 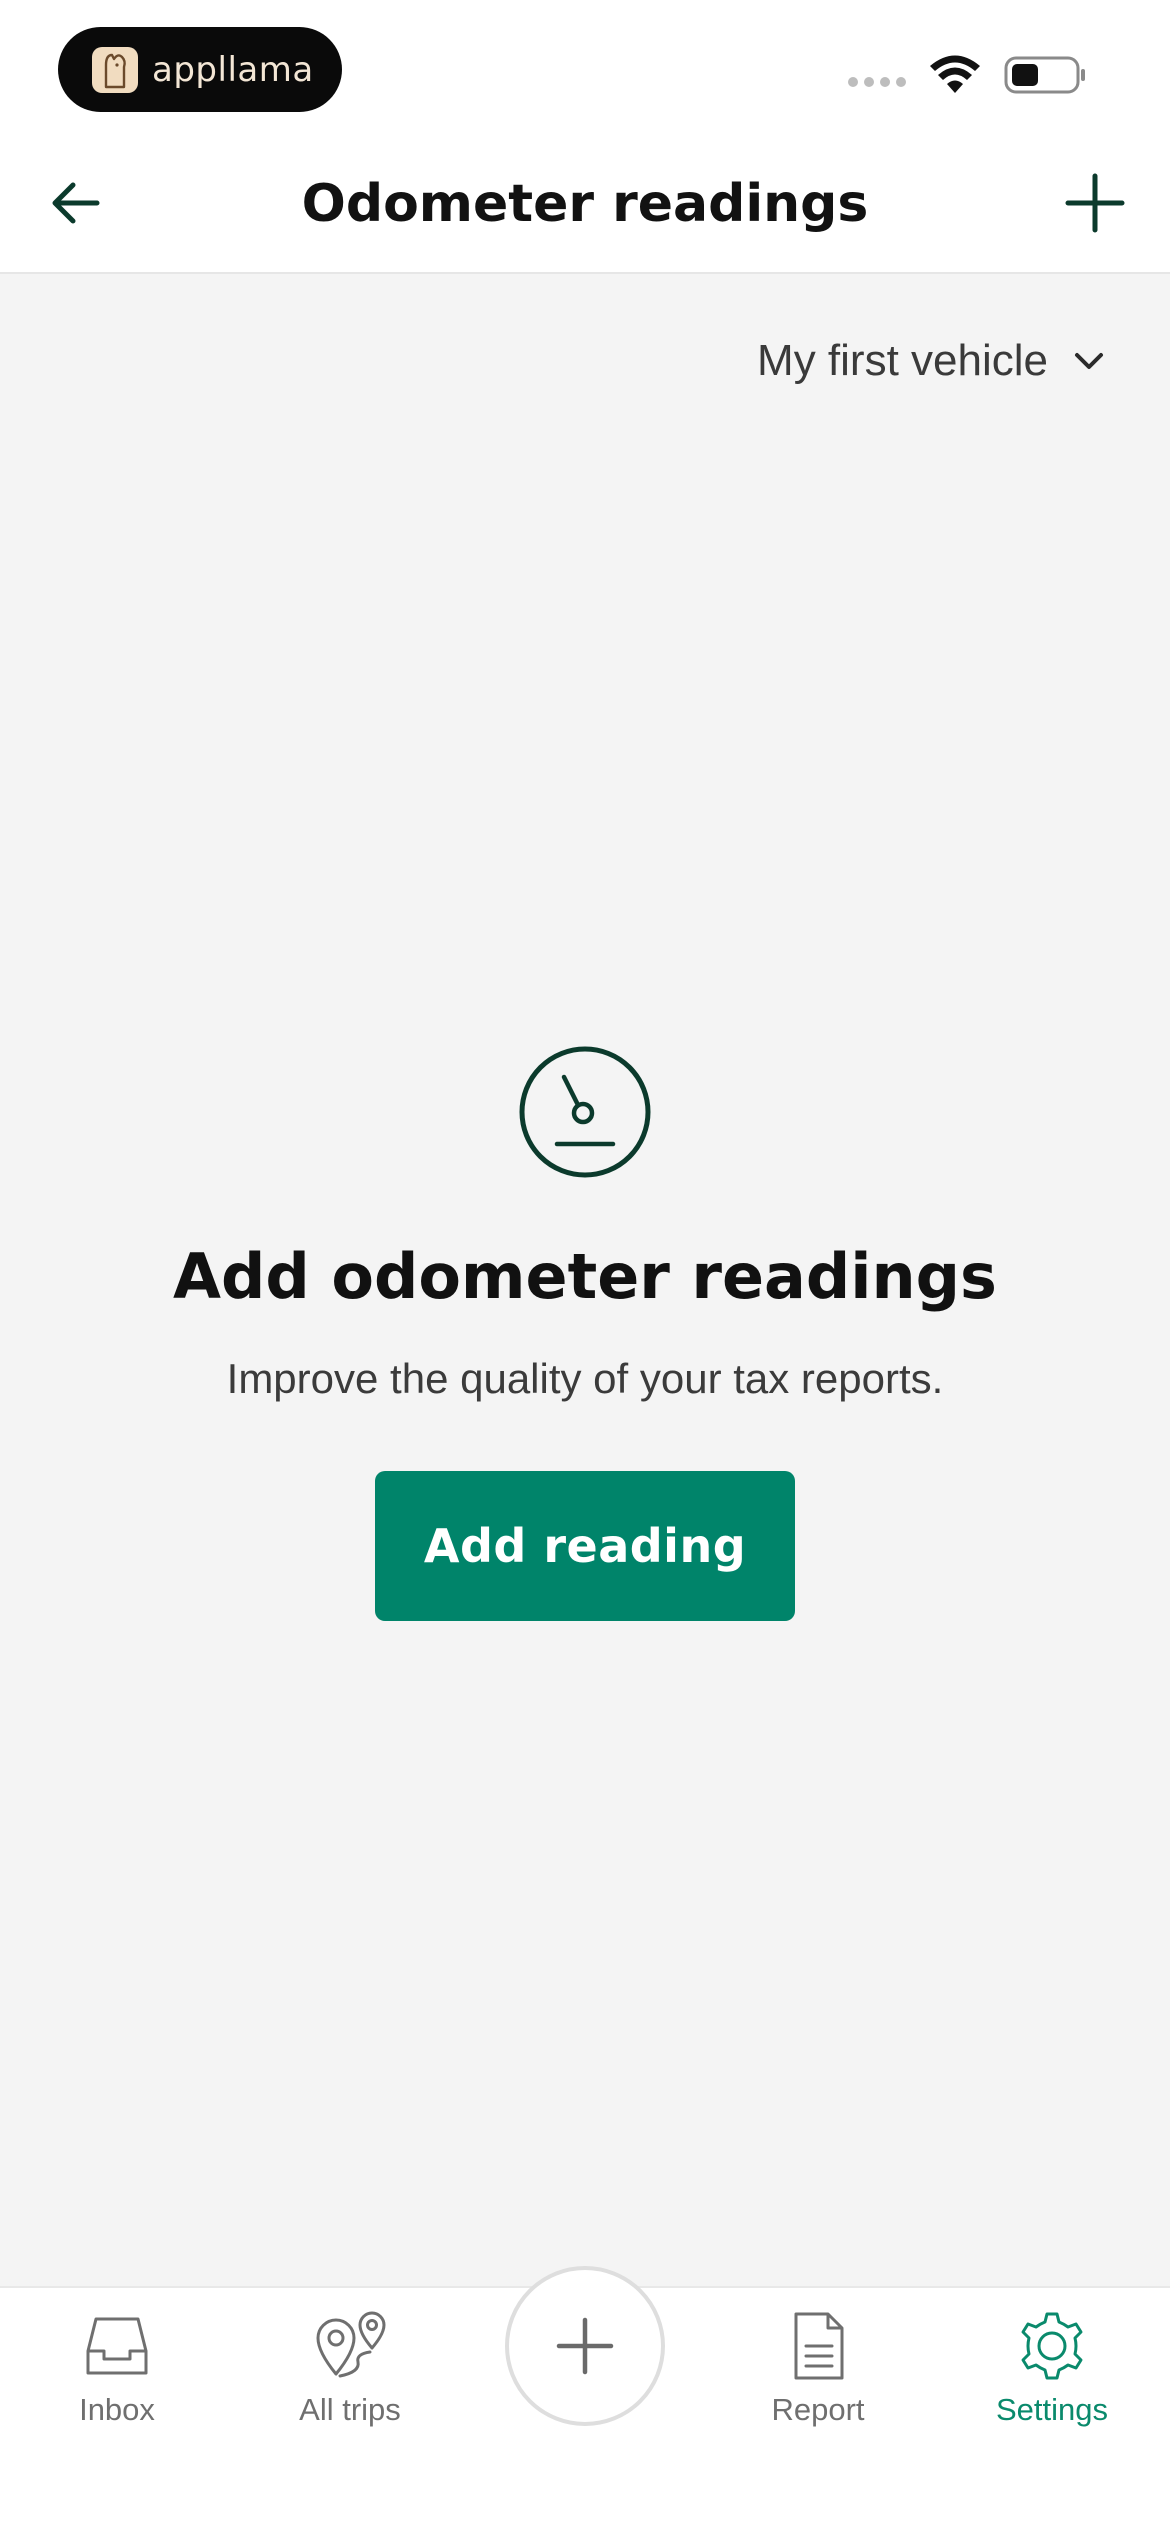 What do you see at coordinates (585, 1546) in the screenshot?
I see `add-reading-button: Add reading` at bounding box center [585, 1546].